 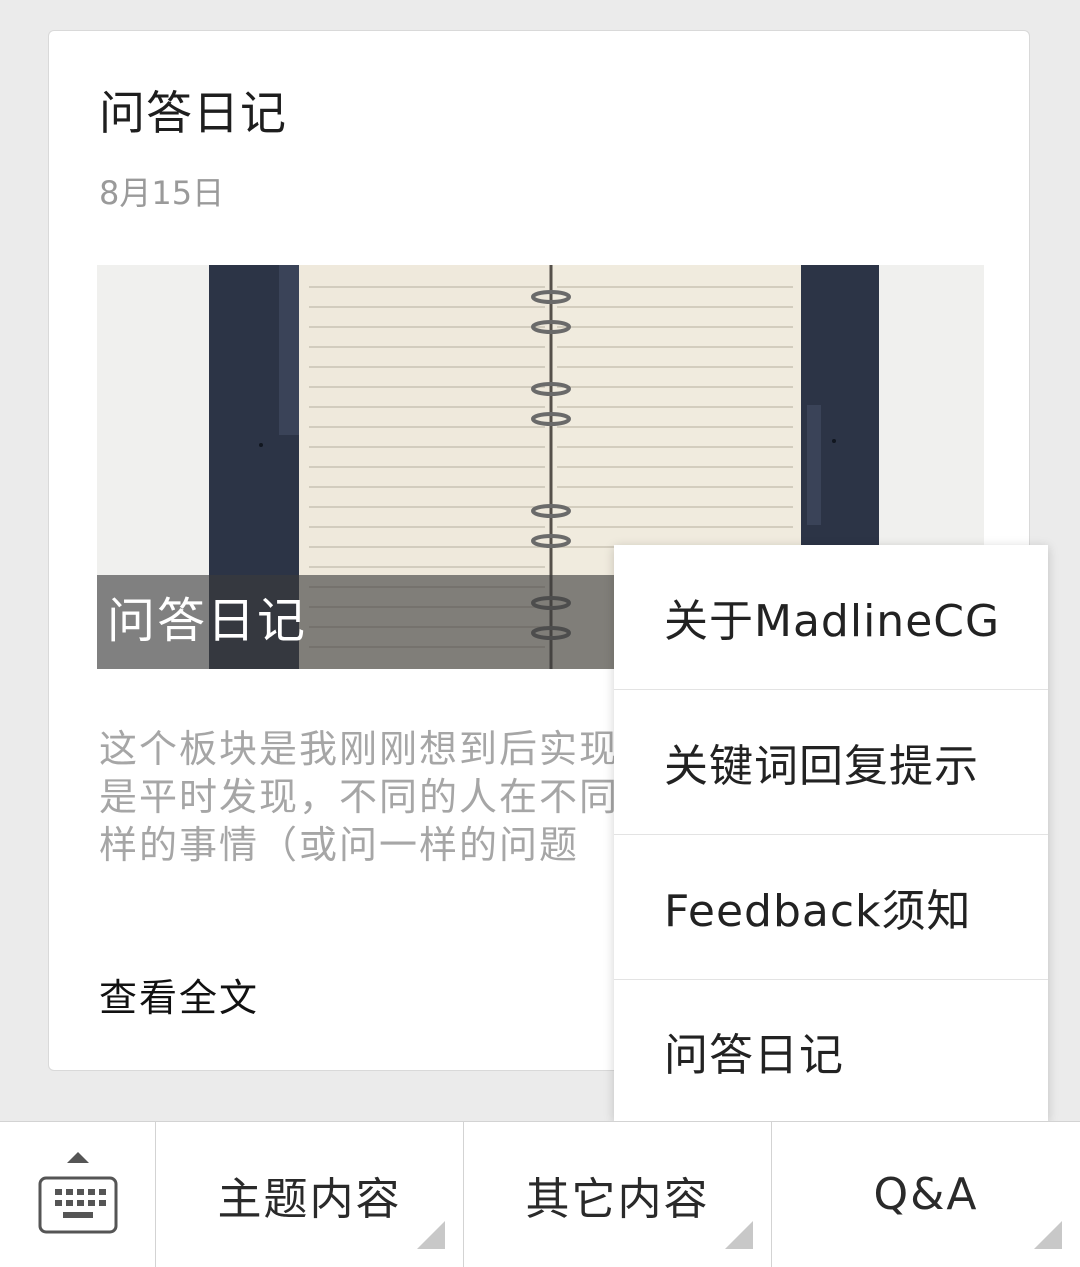 I want to click on article-date: 8月15日, so click(x=162, y=193).